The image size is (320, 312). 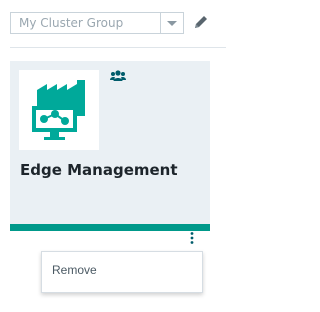 I want to click on card-accent-bar, so click(x=110, y=227).